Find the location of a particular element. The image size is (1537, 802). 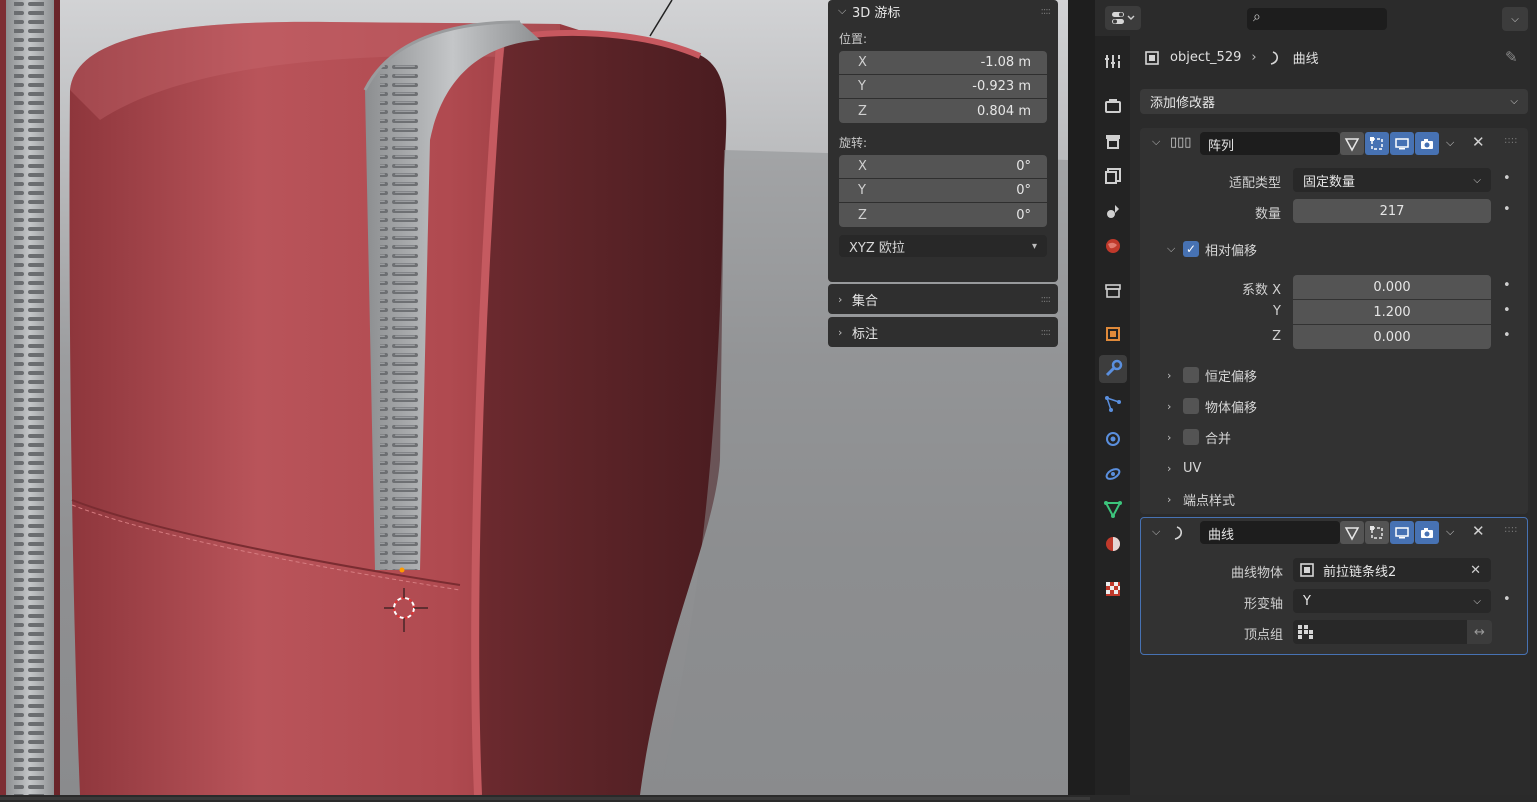

editor-divider is located at coordinates (1081, 397).